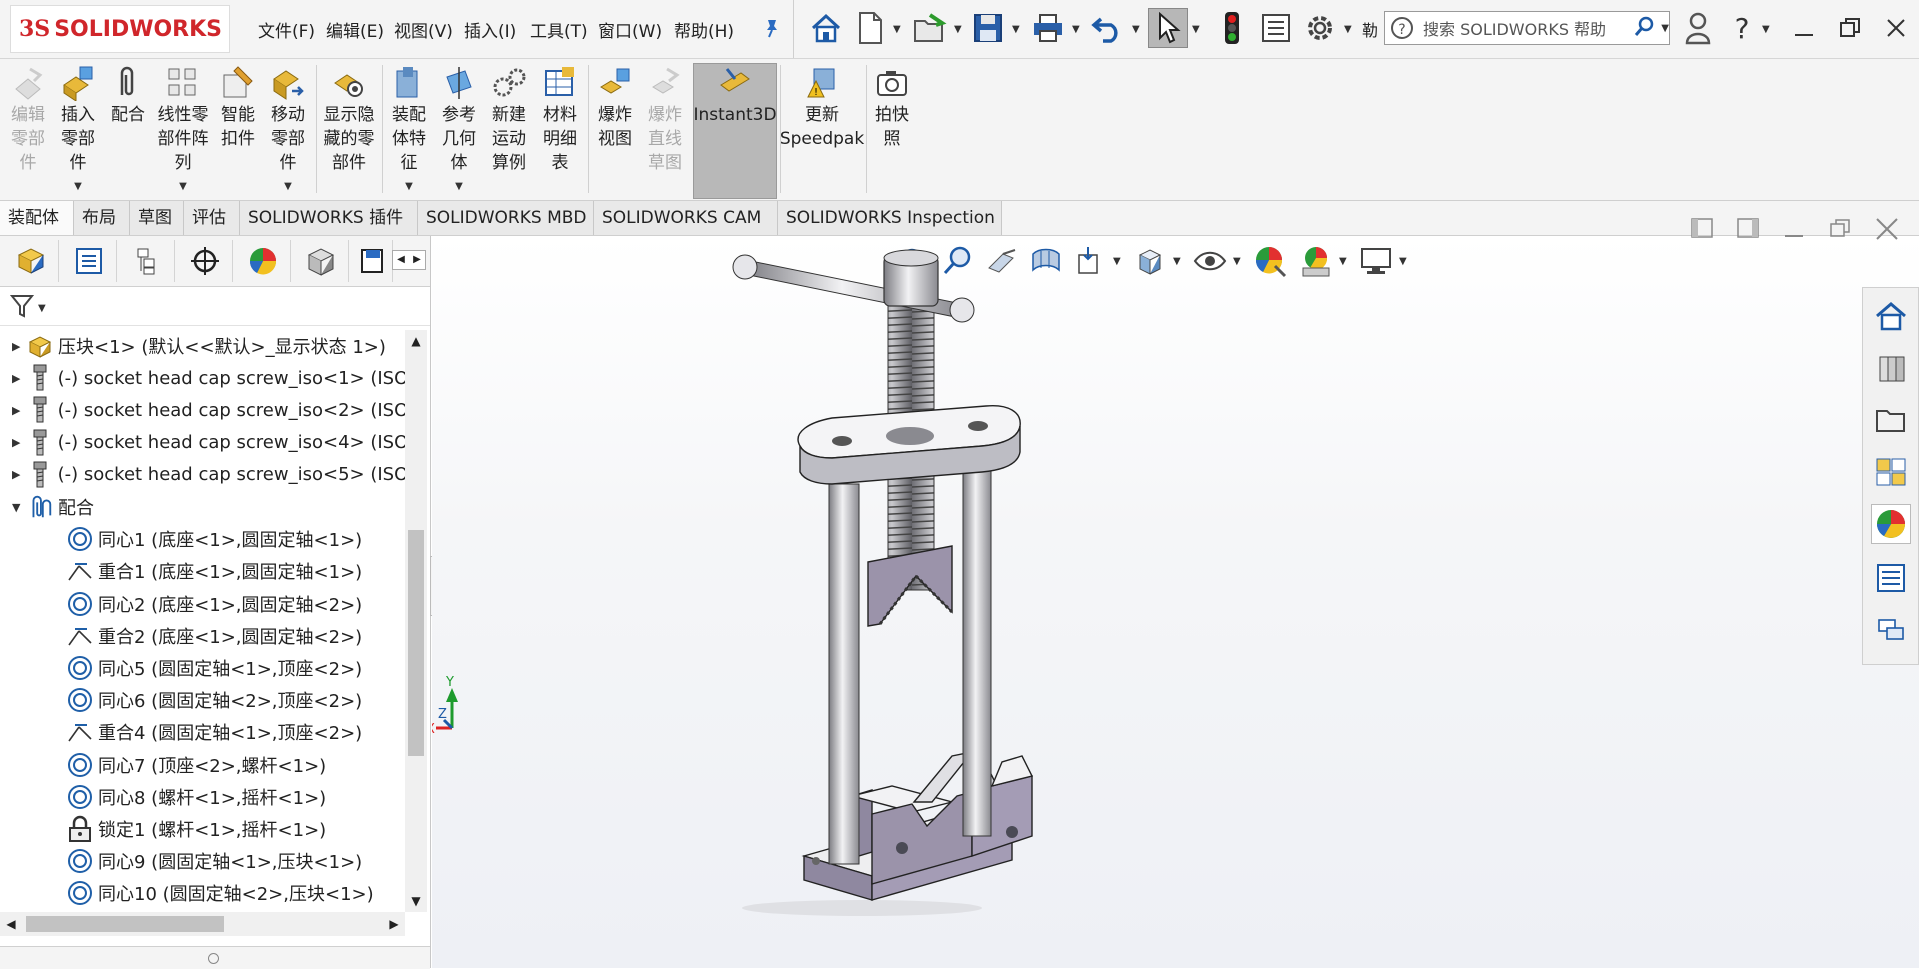 The height and width of the screenshot is (969, 1919). I want to click on custom-properties-icon, so click(1891, 578).